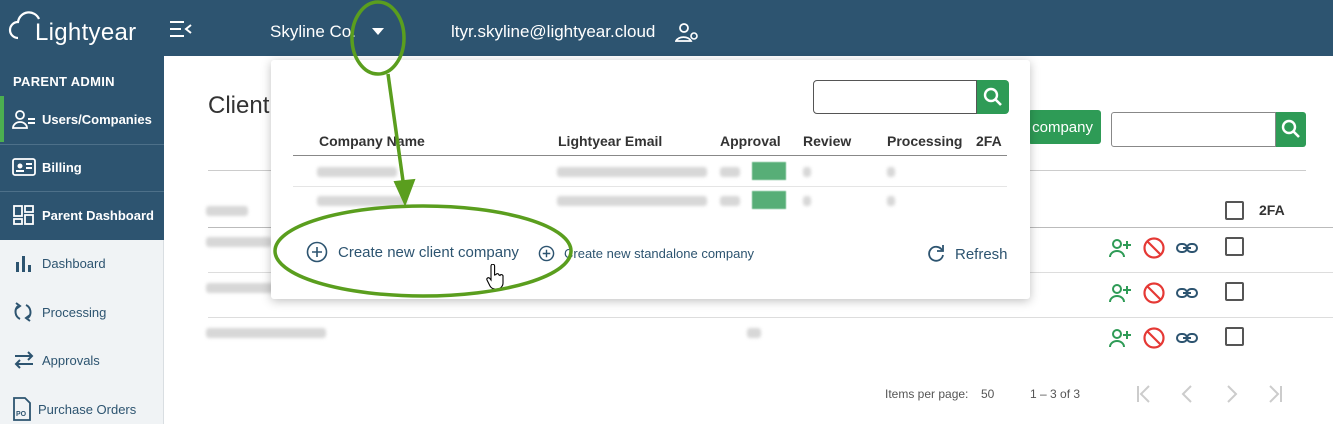 The height and width of the screenshot is (432, 1333). What do you see at coordinates (23, 215) in the screenshot?
I see `grid-icon` at bounding box center [23, 215].